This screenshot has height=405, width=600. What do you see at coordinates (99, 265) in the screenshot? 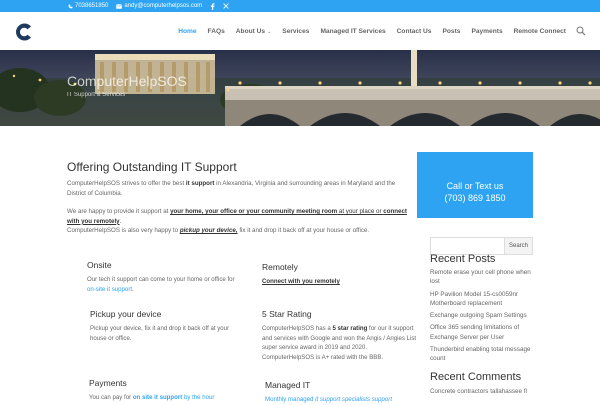
I see `feature-title: Onsite` at bounding box center [99, 265].